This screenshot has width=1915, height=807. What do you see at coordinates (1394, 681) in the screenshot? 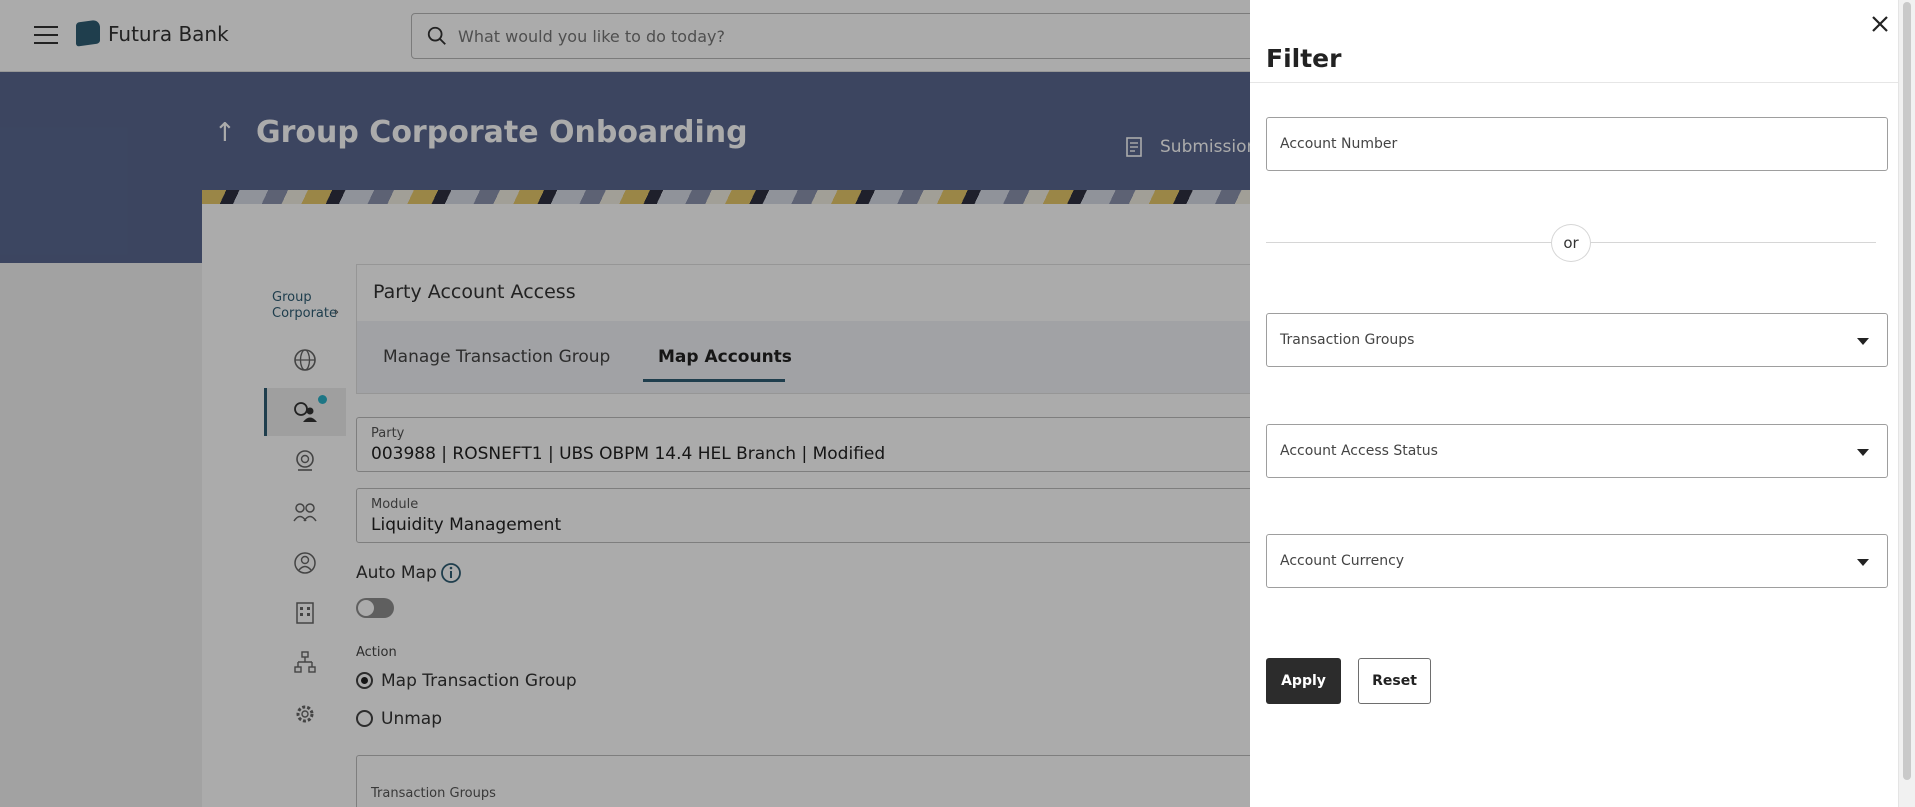
I see `reset-button: Reset` at bounding box center [1394, 681].